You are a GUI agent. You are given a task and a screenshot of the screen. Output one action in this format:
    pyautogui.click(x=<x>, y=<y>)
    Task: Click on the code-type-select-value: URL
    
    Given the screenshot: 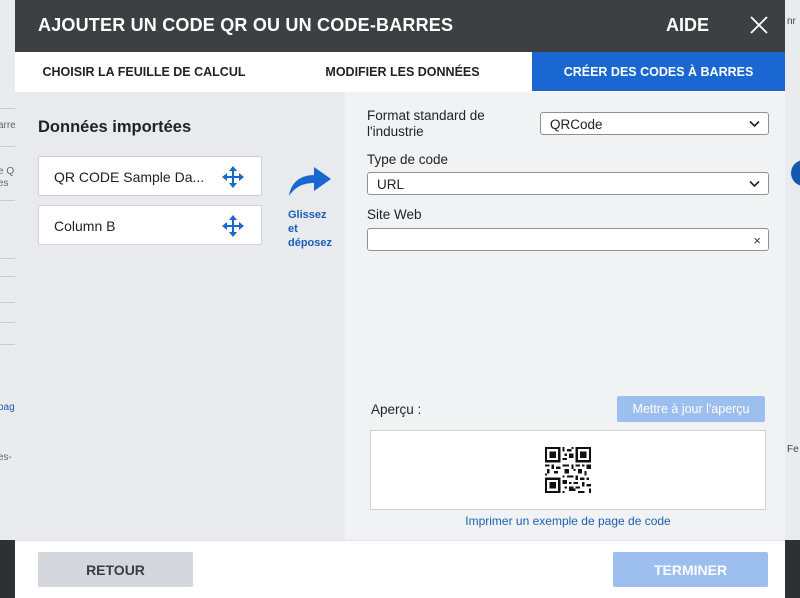 What is the action you would take?
    pyautogui.click(x=391, y=184)
    